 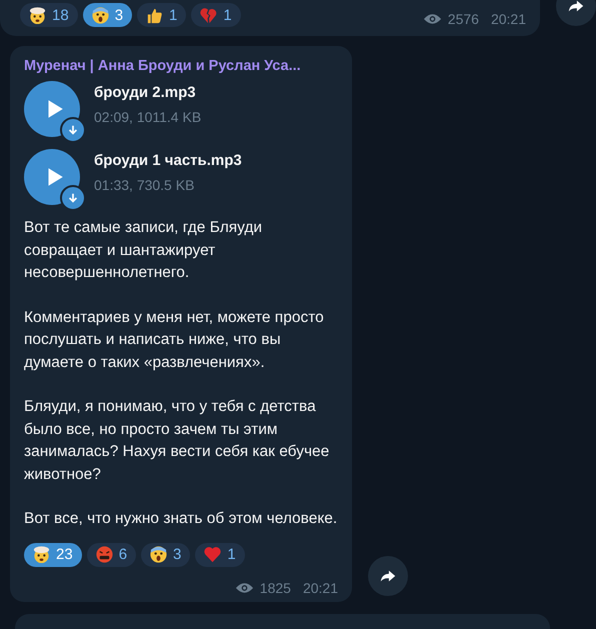 I want to click on view-count: 2576, so click(x=463, y=19).